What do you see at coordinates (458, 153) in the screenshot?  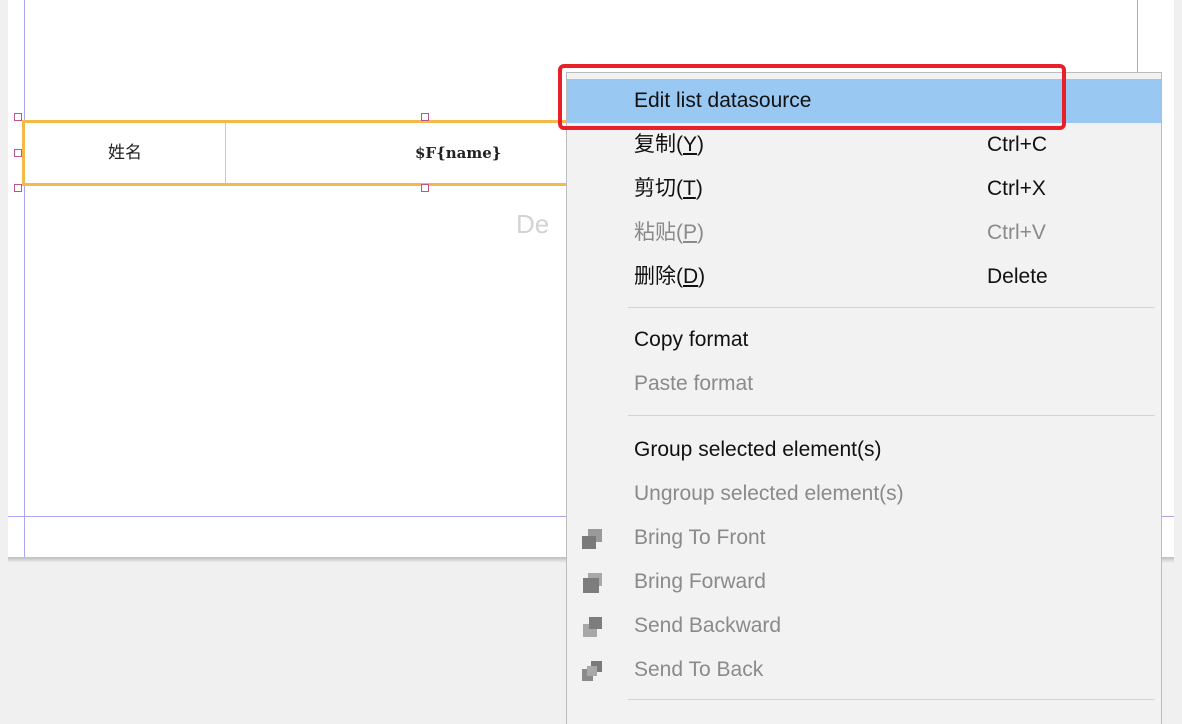 I see `name-field-cell: $F{name}` at bounding box center [458, 153].